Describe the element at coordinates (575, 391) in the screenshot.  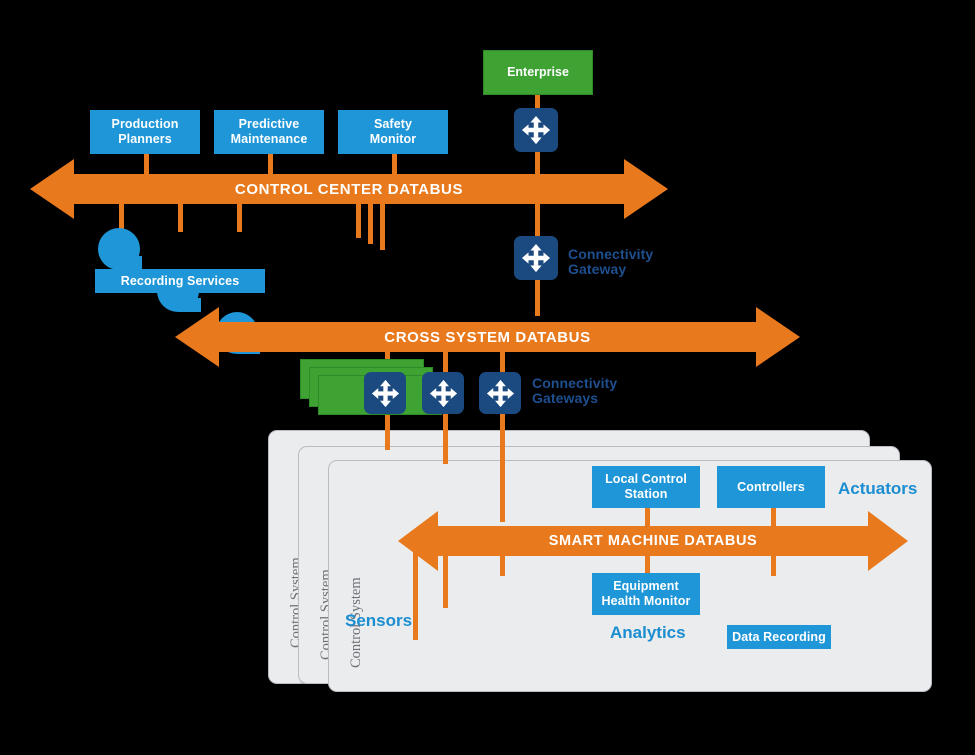
I see `connectivity-gateways-label: Connectivity Gateways` at that location.